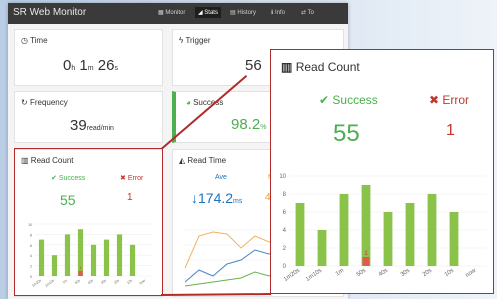 Image resolution: width=497 pixels, height=299 pixels. I want to click on nav-to-label: To, so click(310, 13).